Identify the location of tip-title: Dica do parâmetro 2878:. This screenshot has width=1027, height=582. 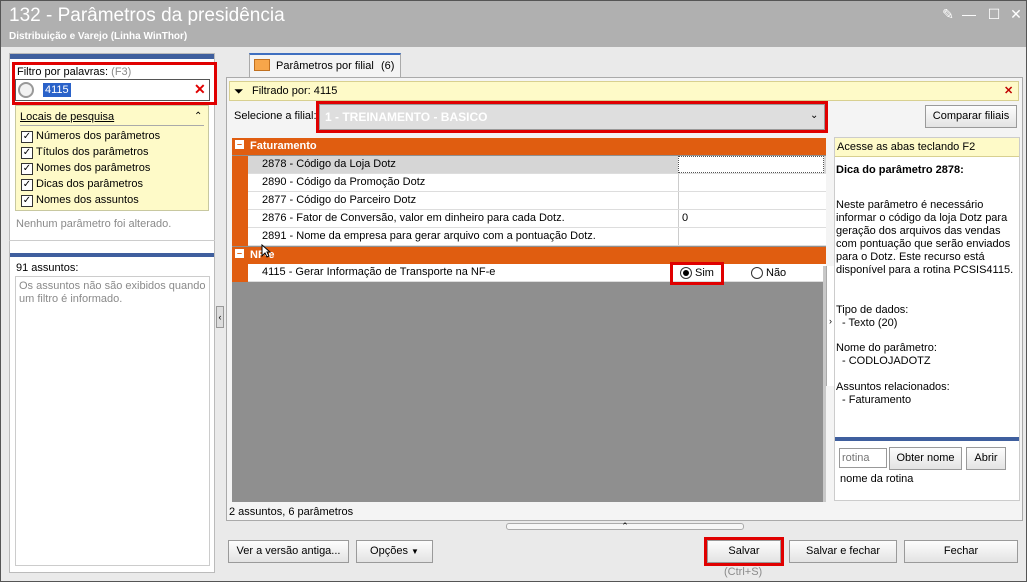
(900, 170).